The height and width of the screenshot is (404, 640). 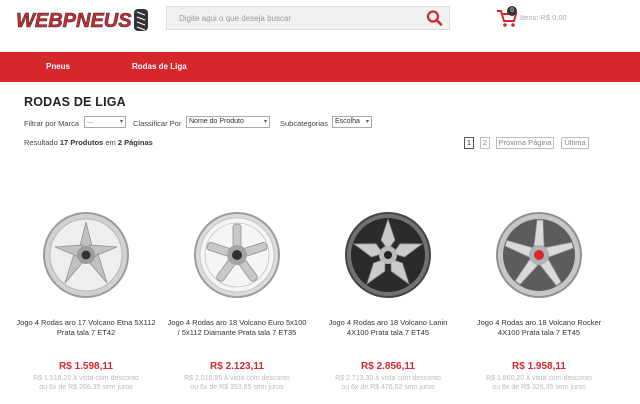 What do you see at coordinates (388, 366) in the screenshot?
I see `product-price: R$ 2.856,11` at bounding box center [388, 366].